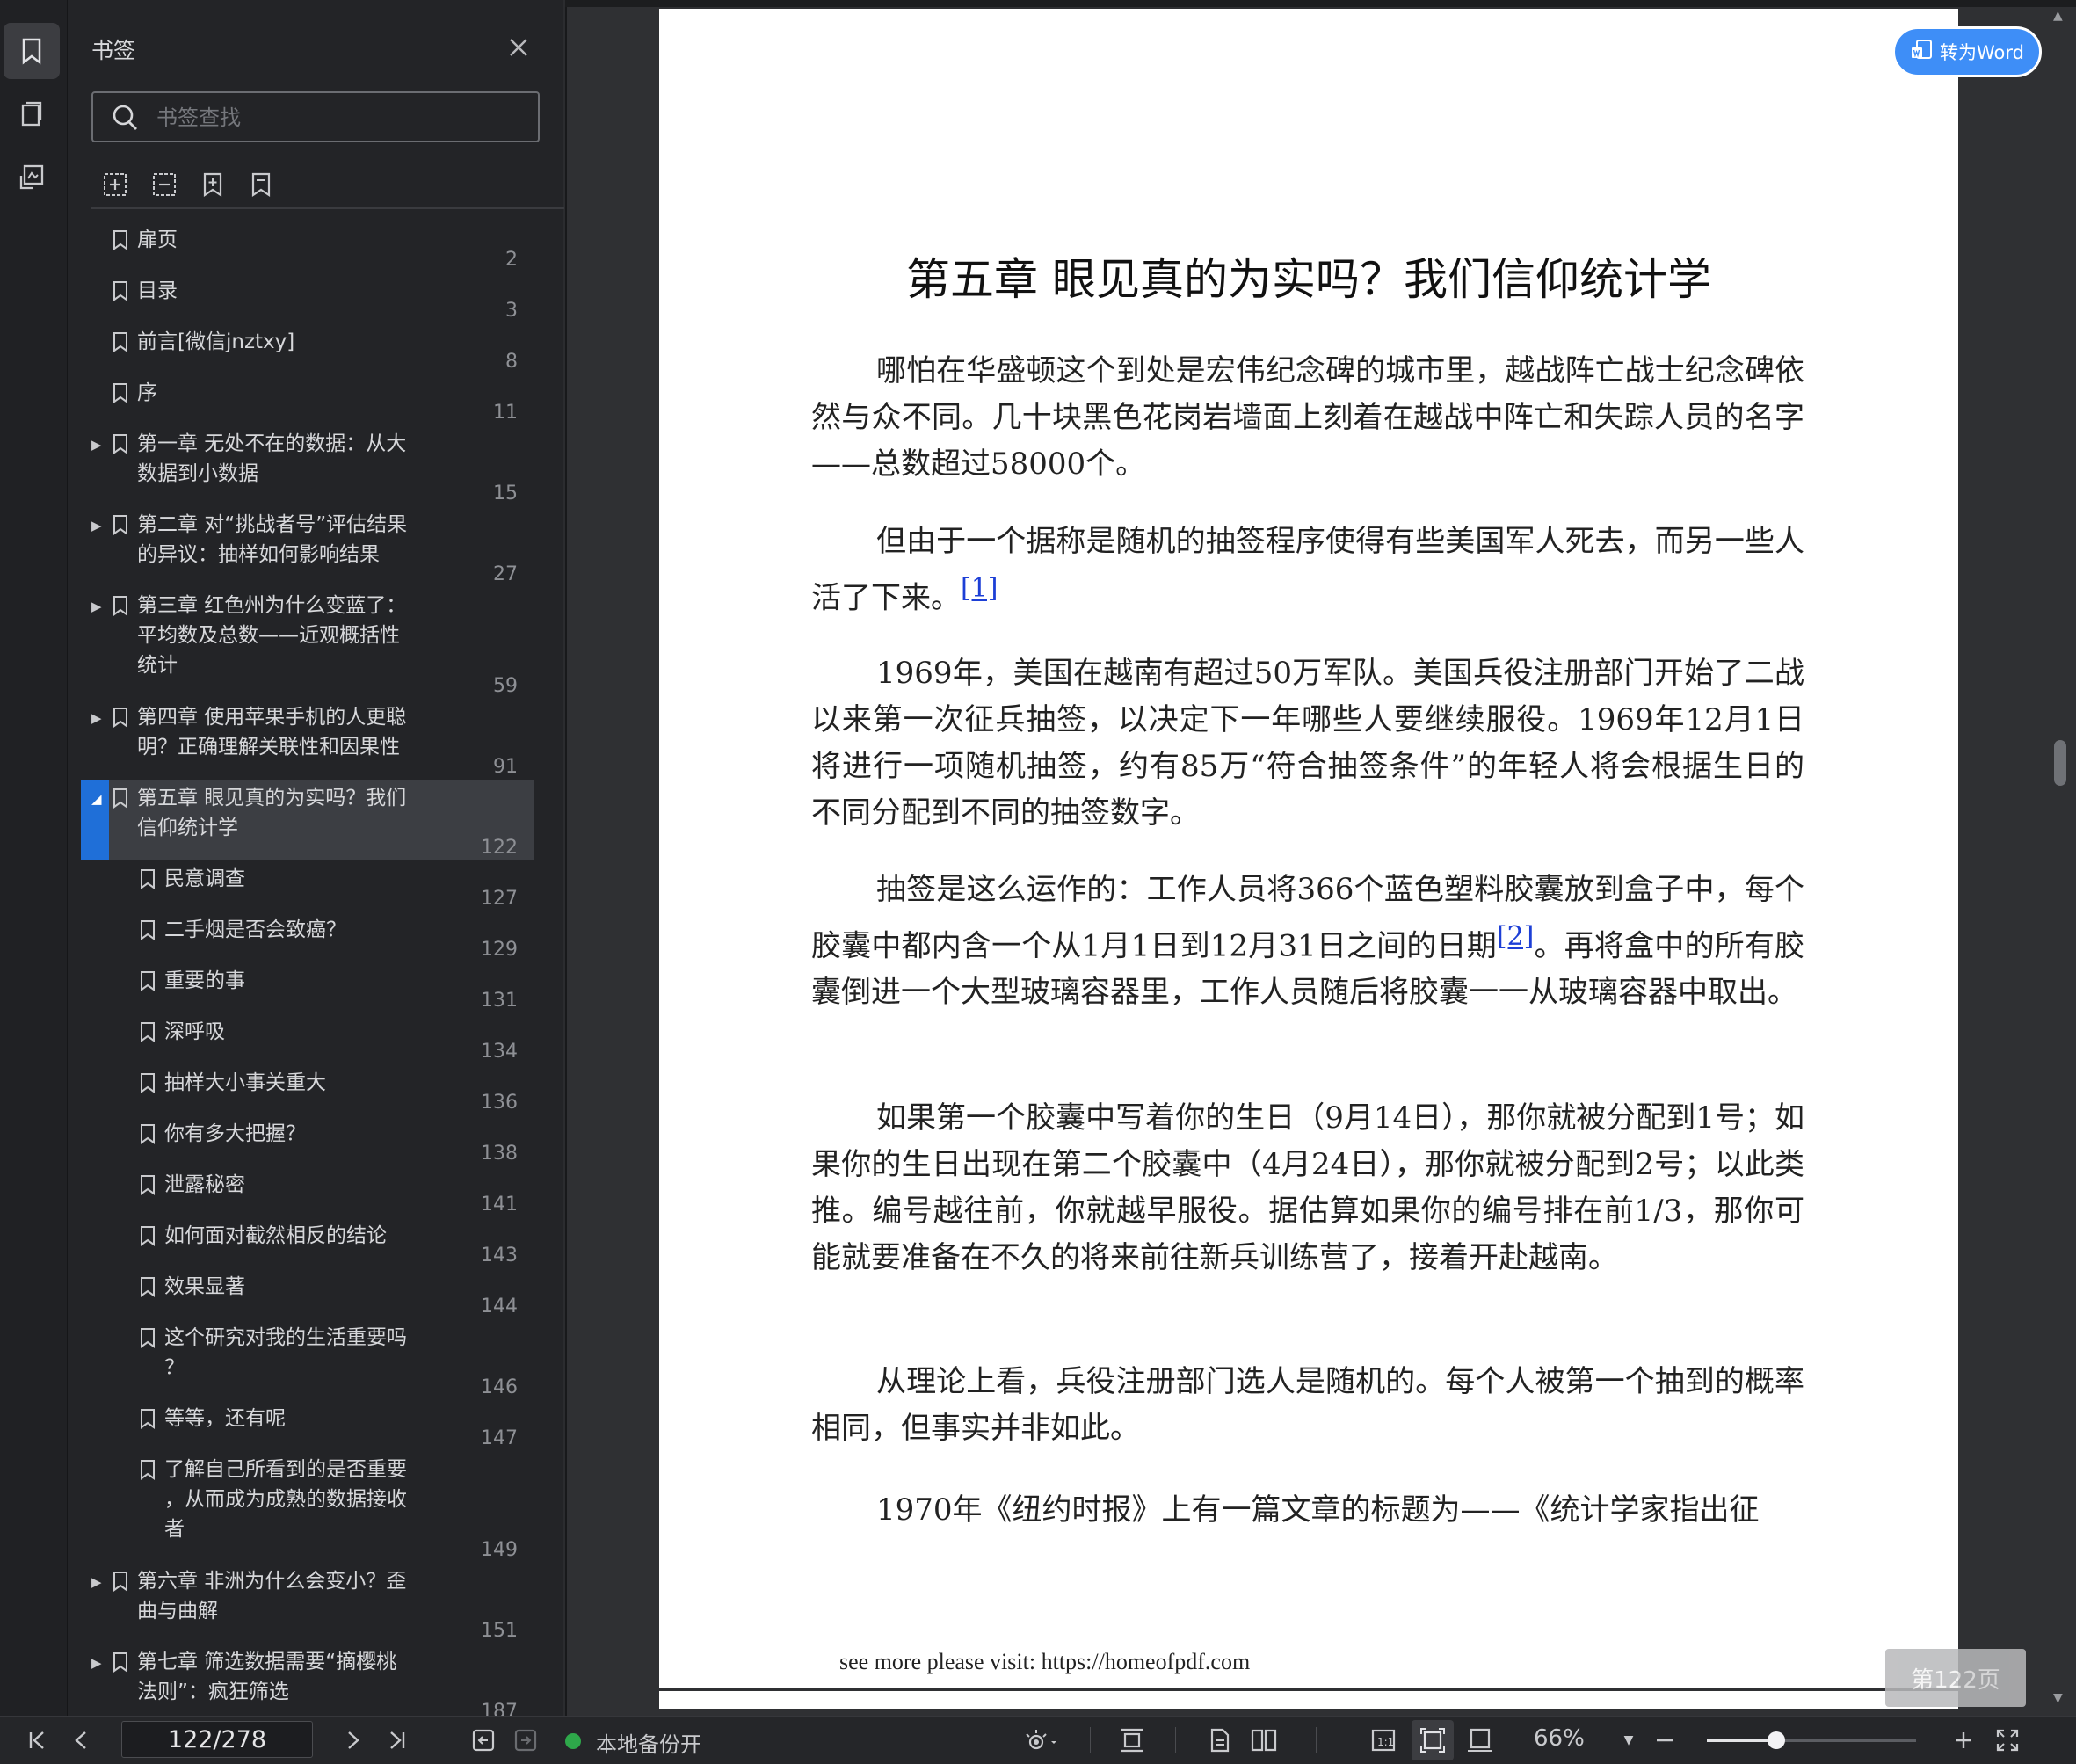 The width and height of the screenshot is (2076, 1764). What do you see at coordinates (1318, 1510) in the screenshot?
I see `paragraph: 1970年《纽约时报》上有一篇文章的标题为——《统计学家指出征` at bounding box center [1318, 1510].